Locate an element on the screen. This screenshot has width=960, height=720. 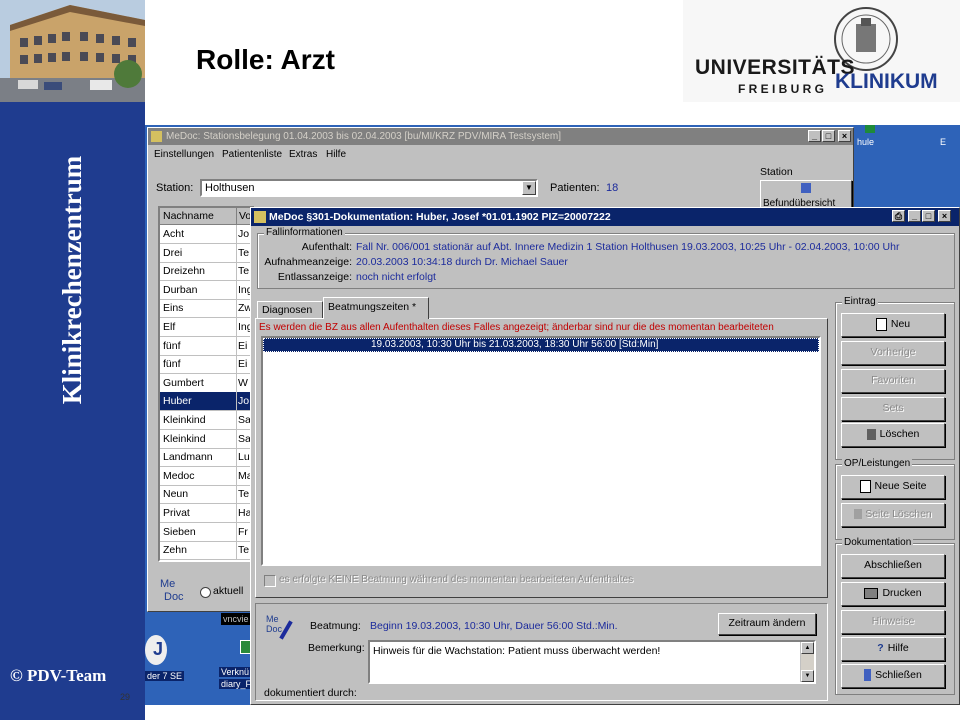
hinweise-button: Hinweise is located at coordinates (893, 622).